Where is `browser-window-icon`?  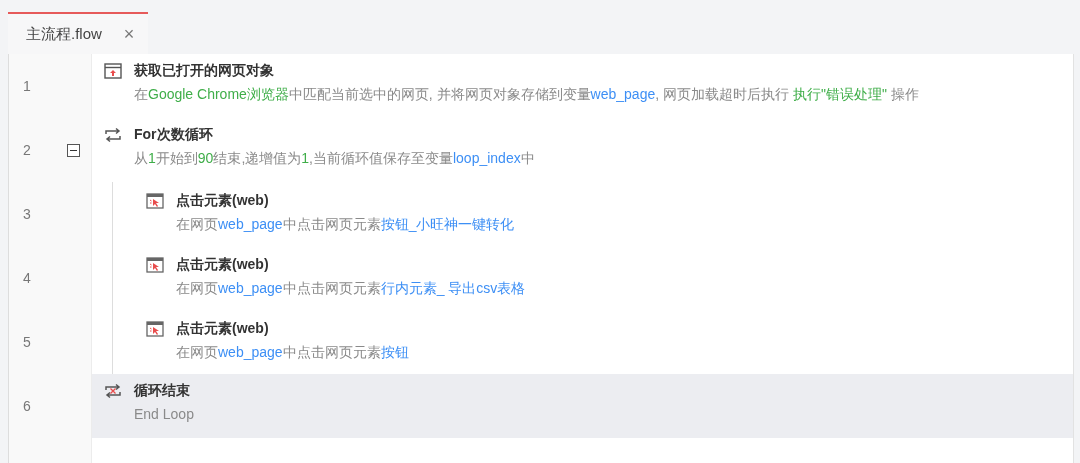
browser-window-icon is located at coordinates (113, 71).